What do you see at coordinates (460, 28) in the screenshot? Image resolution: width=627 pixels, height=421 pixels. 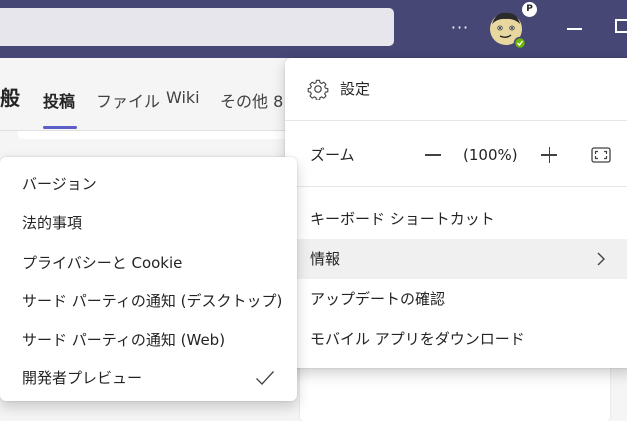 I see `more-options-button: ···` at bounding box center [460, 28].